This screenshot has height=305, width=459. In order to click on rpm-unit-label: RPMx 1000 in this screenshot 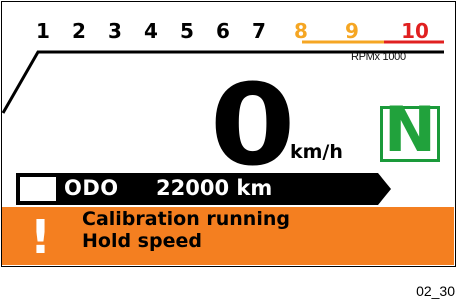, I will do `click(378, 57)`.